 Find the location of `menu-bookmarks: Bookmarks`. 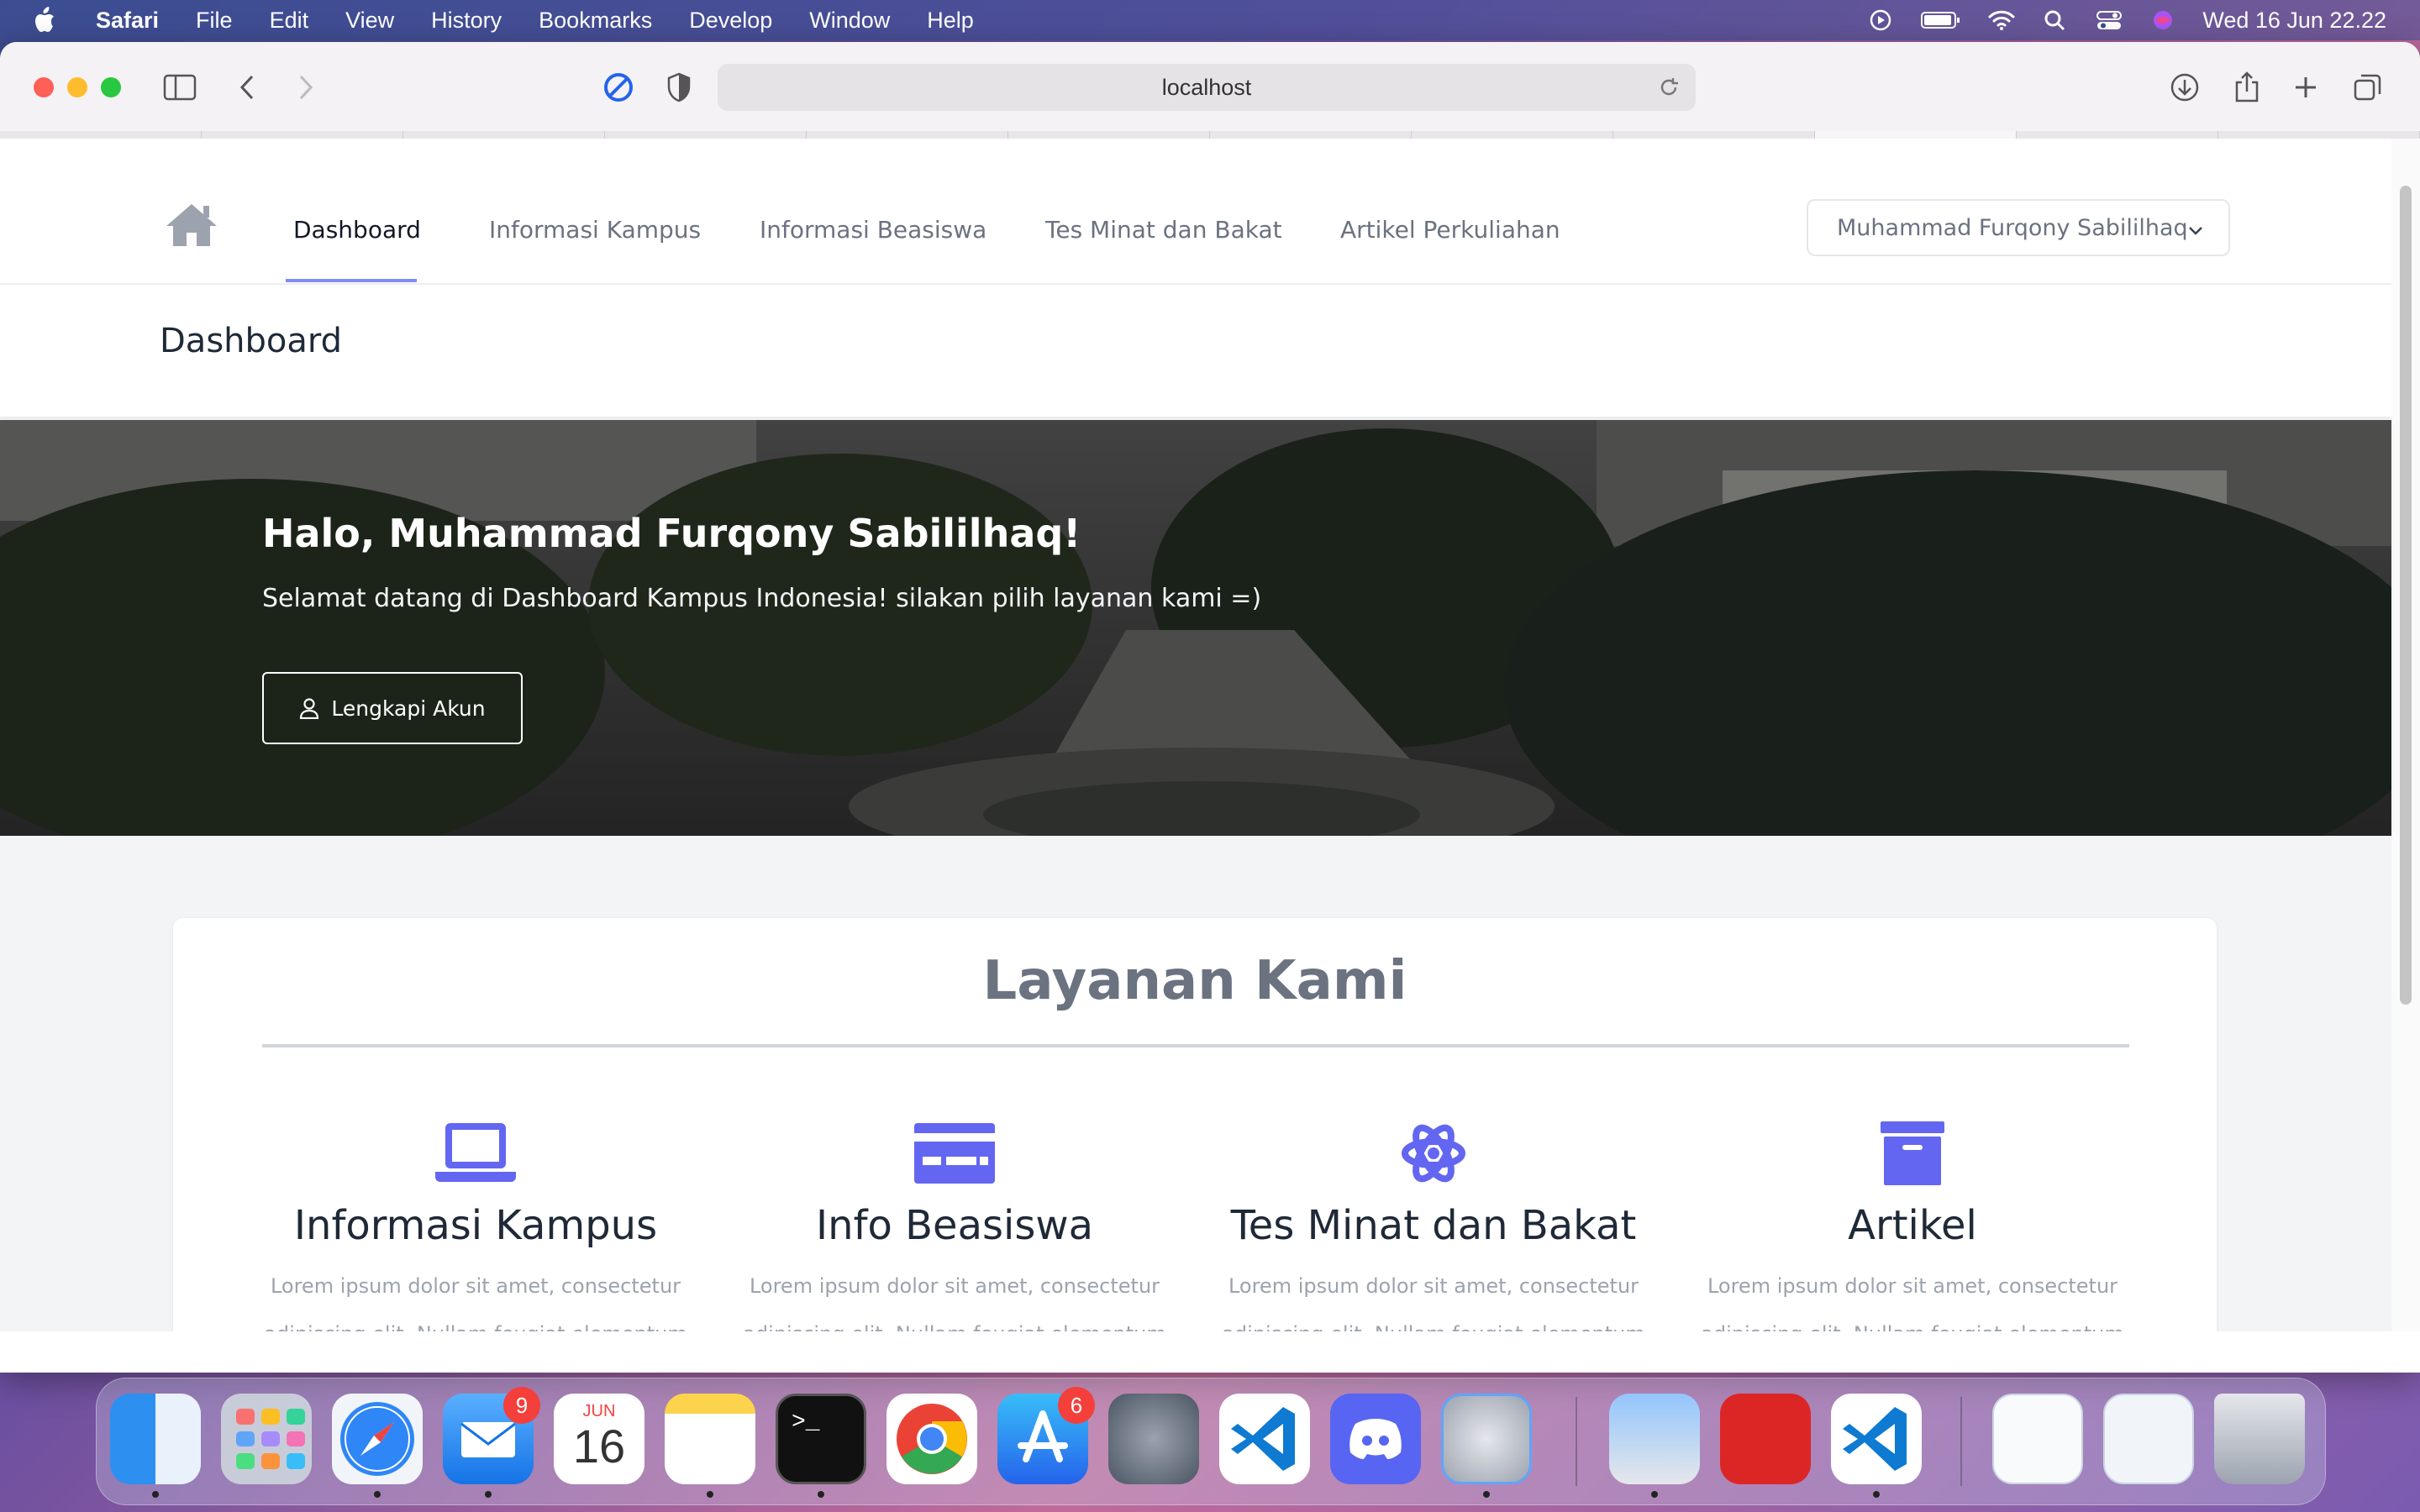

menu-bookmarks: Bookmarks is located at coordinates (596, 21).